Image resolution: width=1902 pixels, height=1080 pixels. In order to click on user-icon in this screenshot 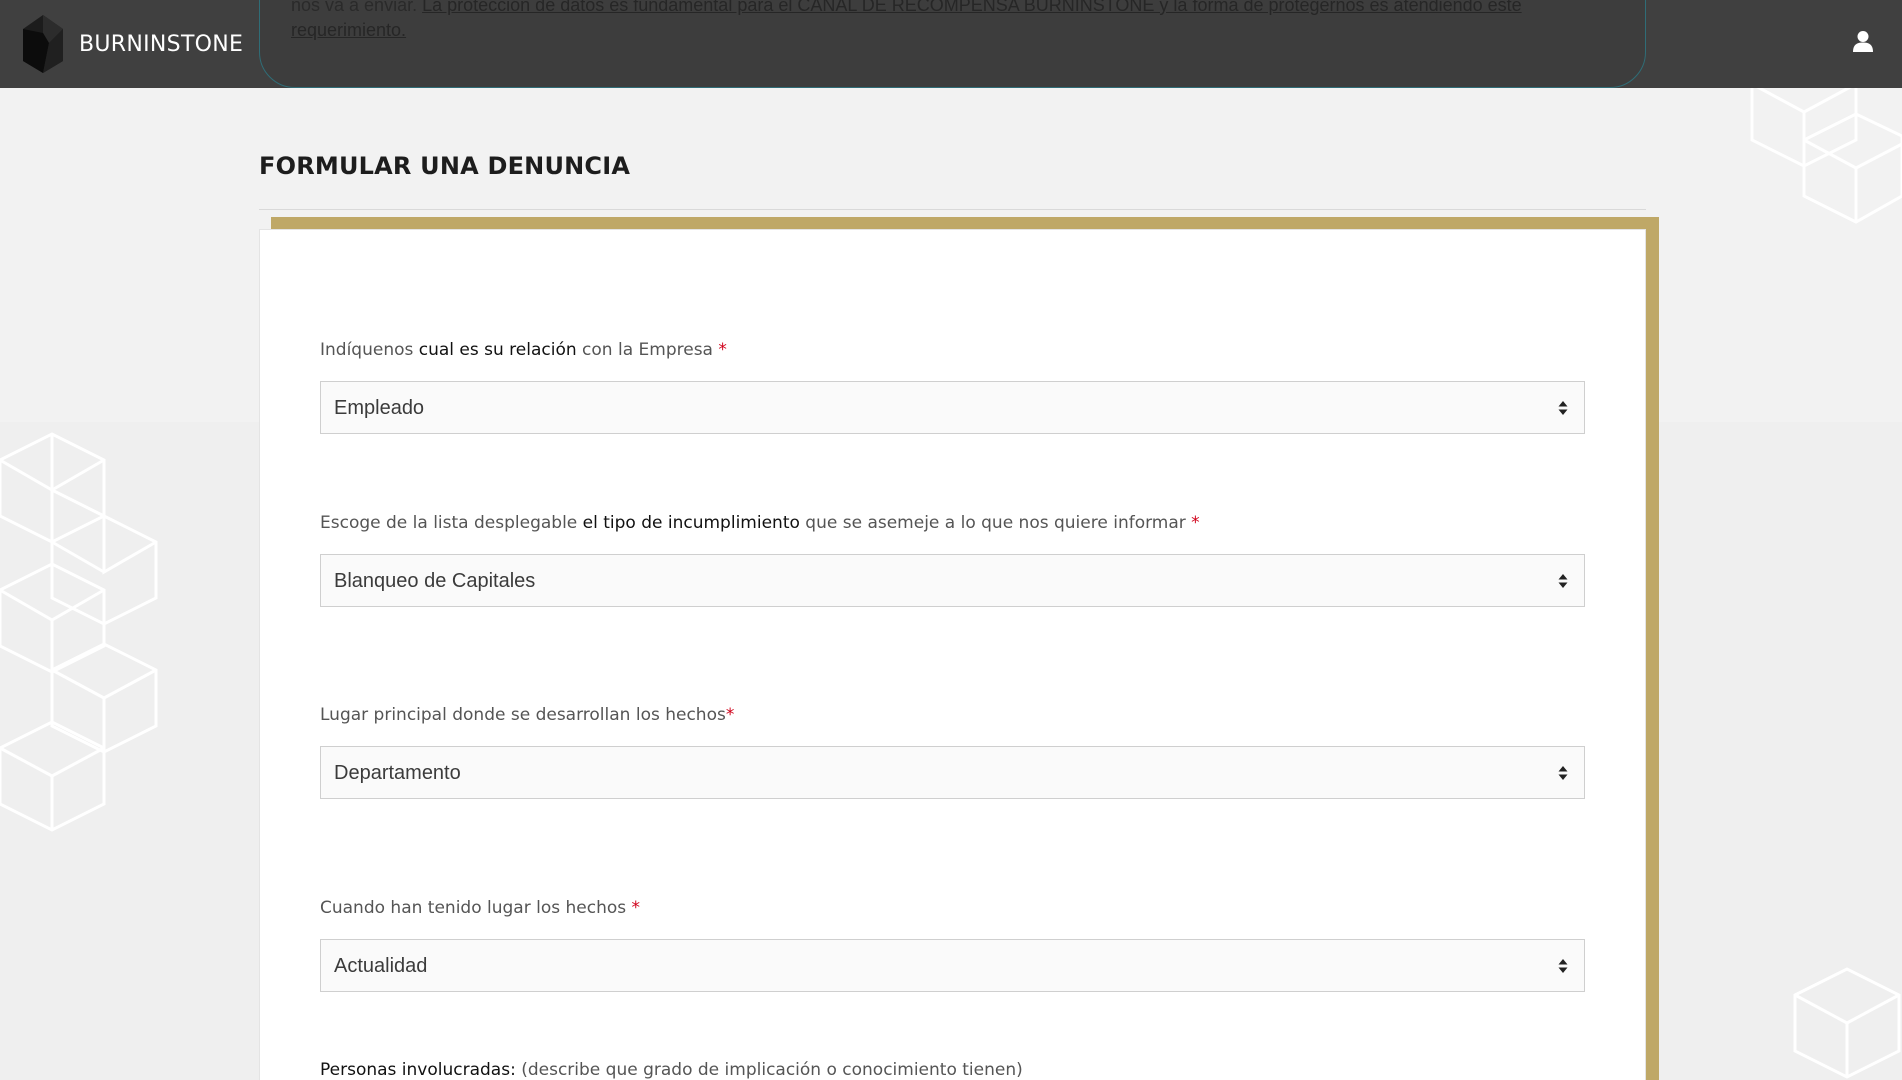, I will do `click(1863, 41)`.